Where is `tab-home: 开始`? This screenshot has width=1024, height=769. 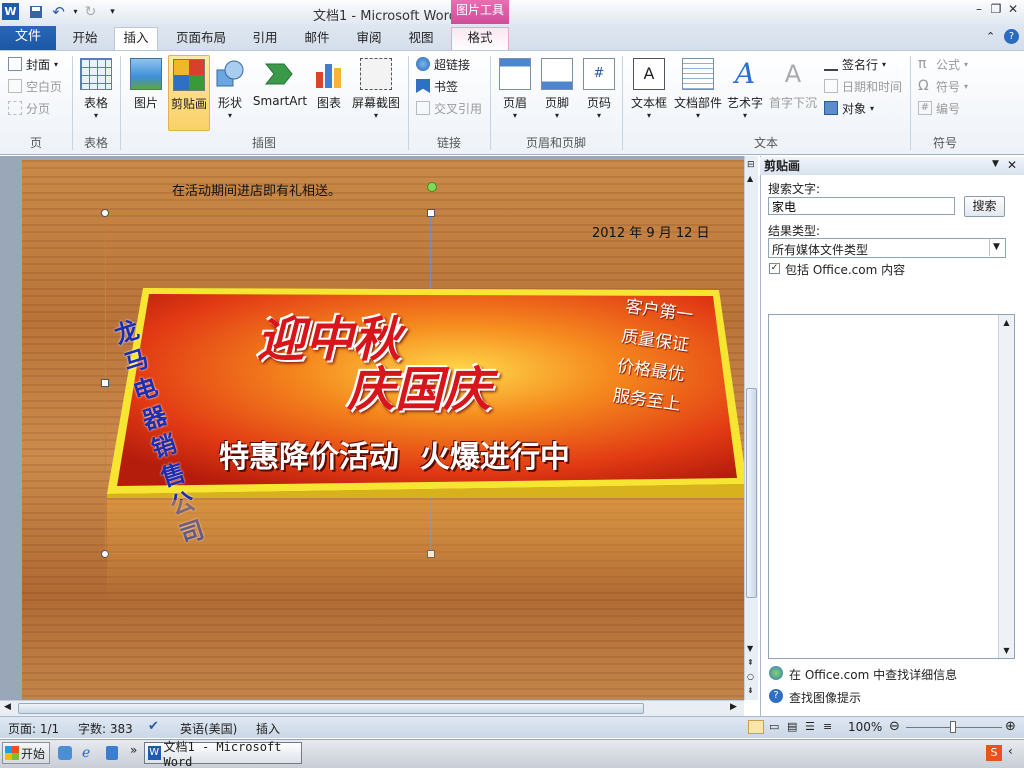
tab-home: 开始 is located at coordinates (85, 39).